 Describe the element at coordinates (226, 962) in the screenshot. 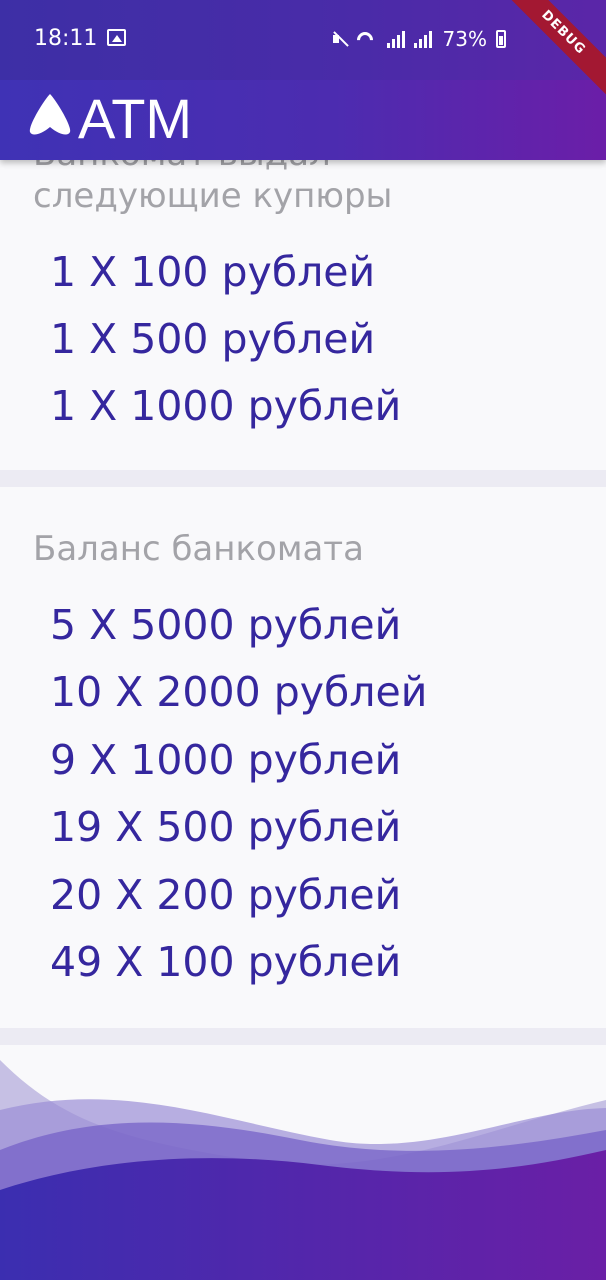

I see `balance-line: 49 X 100 рублей` at that location.